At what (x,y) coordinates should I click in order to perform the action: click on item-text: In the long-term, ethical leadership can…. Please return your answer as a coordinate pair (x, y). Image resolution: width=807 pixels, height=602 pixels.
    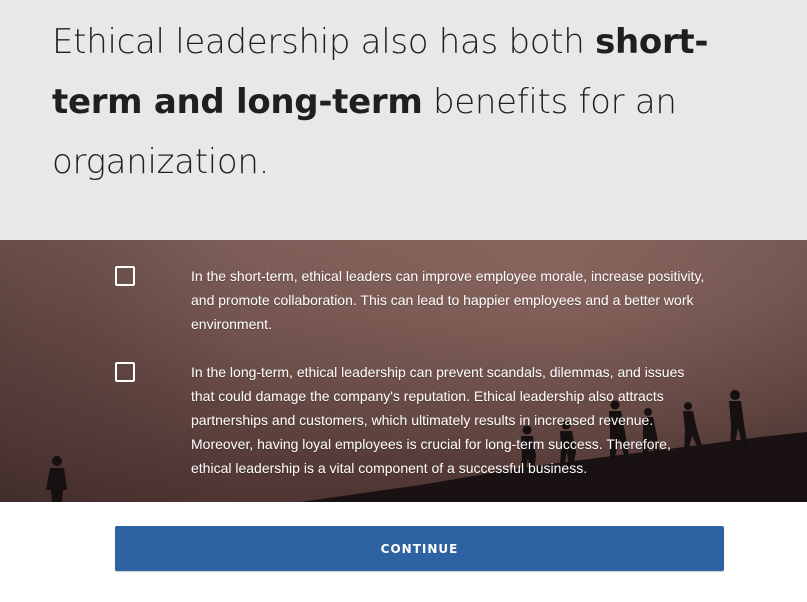
    Looking at the image, I should click on (438, 420).